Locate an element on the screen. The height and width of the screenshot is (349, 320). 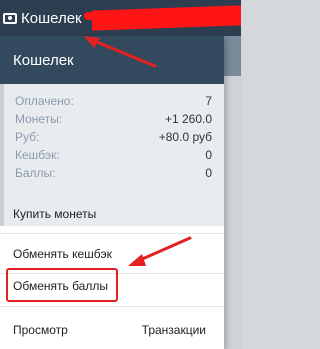
wallet-dropdown-title: Кошелек is located at coordinates (43, 60).